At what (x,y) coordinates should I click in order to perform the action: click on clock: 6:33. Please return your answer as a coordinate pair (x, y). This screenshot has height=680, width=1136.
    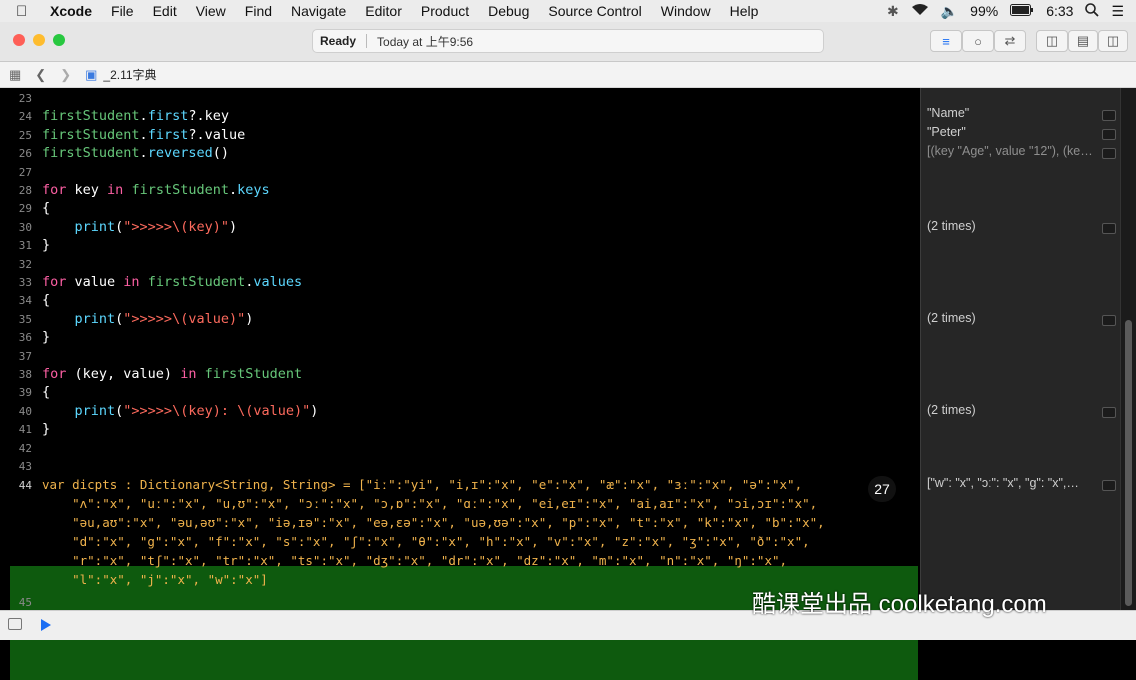
    Looking at the image, I should click on (1059, 11).